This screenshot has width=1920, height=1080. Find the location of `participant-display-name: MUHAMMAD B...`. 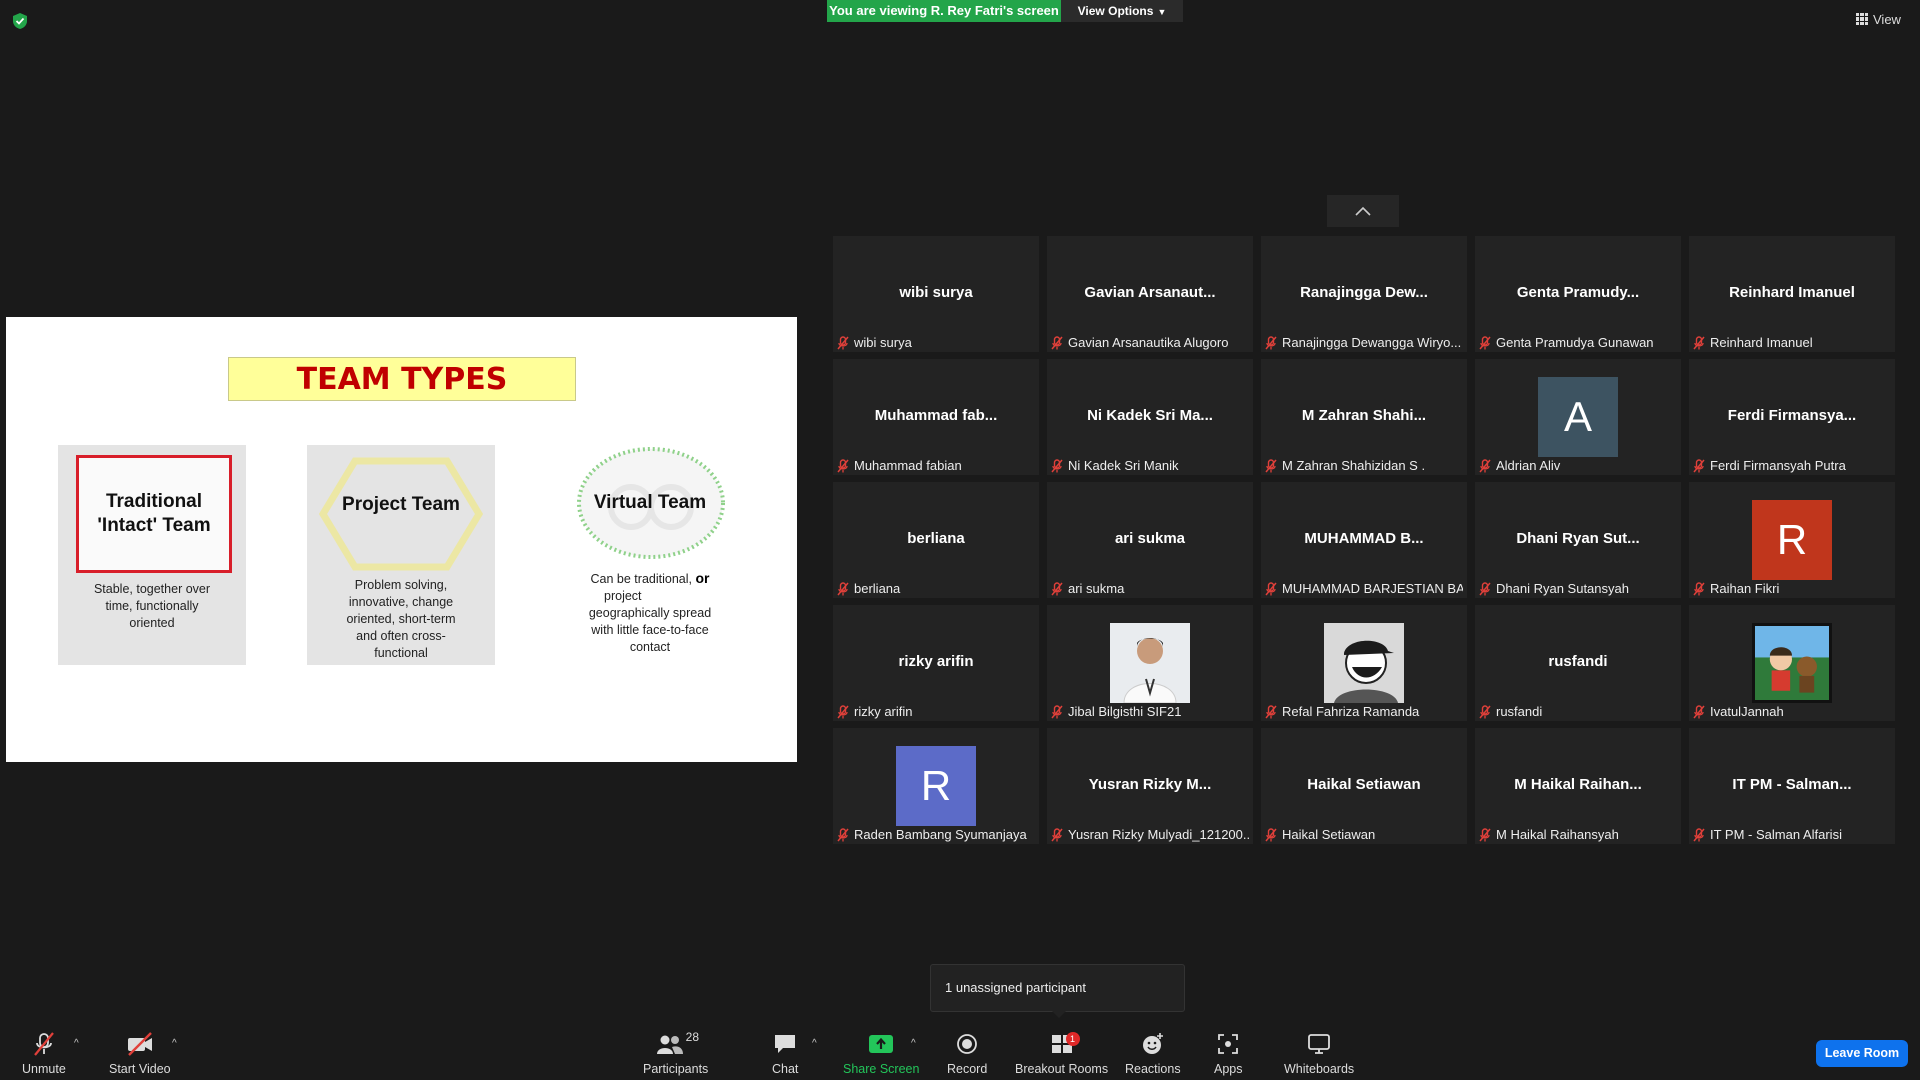

participant-display-name: MUHAMMAD B... is located at coordinates (1364, 538).